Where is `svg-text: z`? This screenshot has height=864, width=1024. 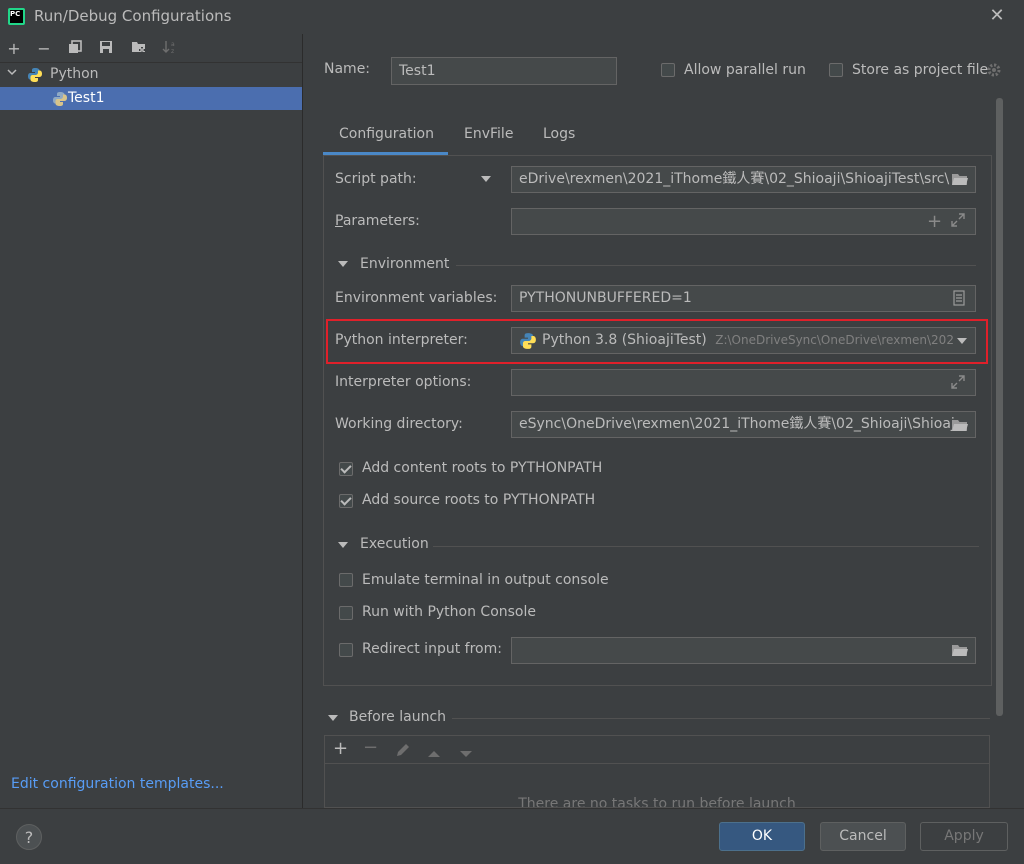 svg-text: z is located at coordinates (172, 51).